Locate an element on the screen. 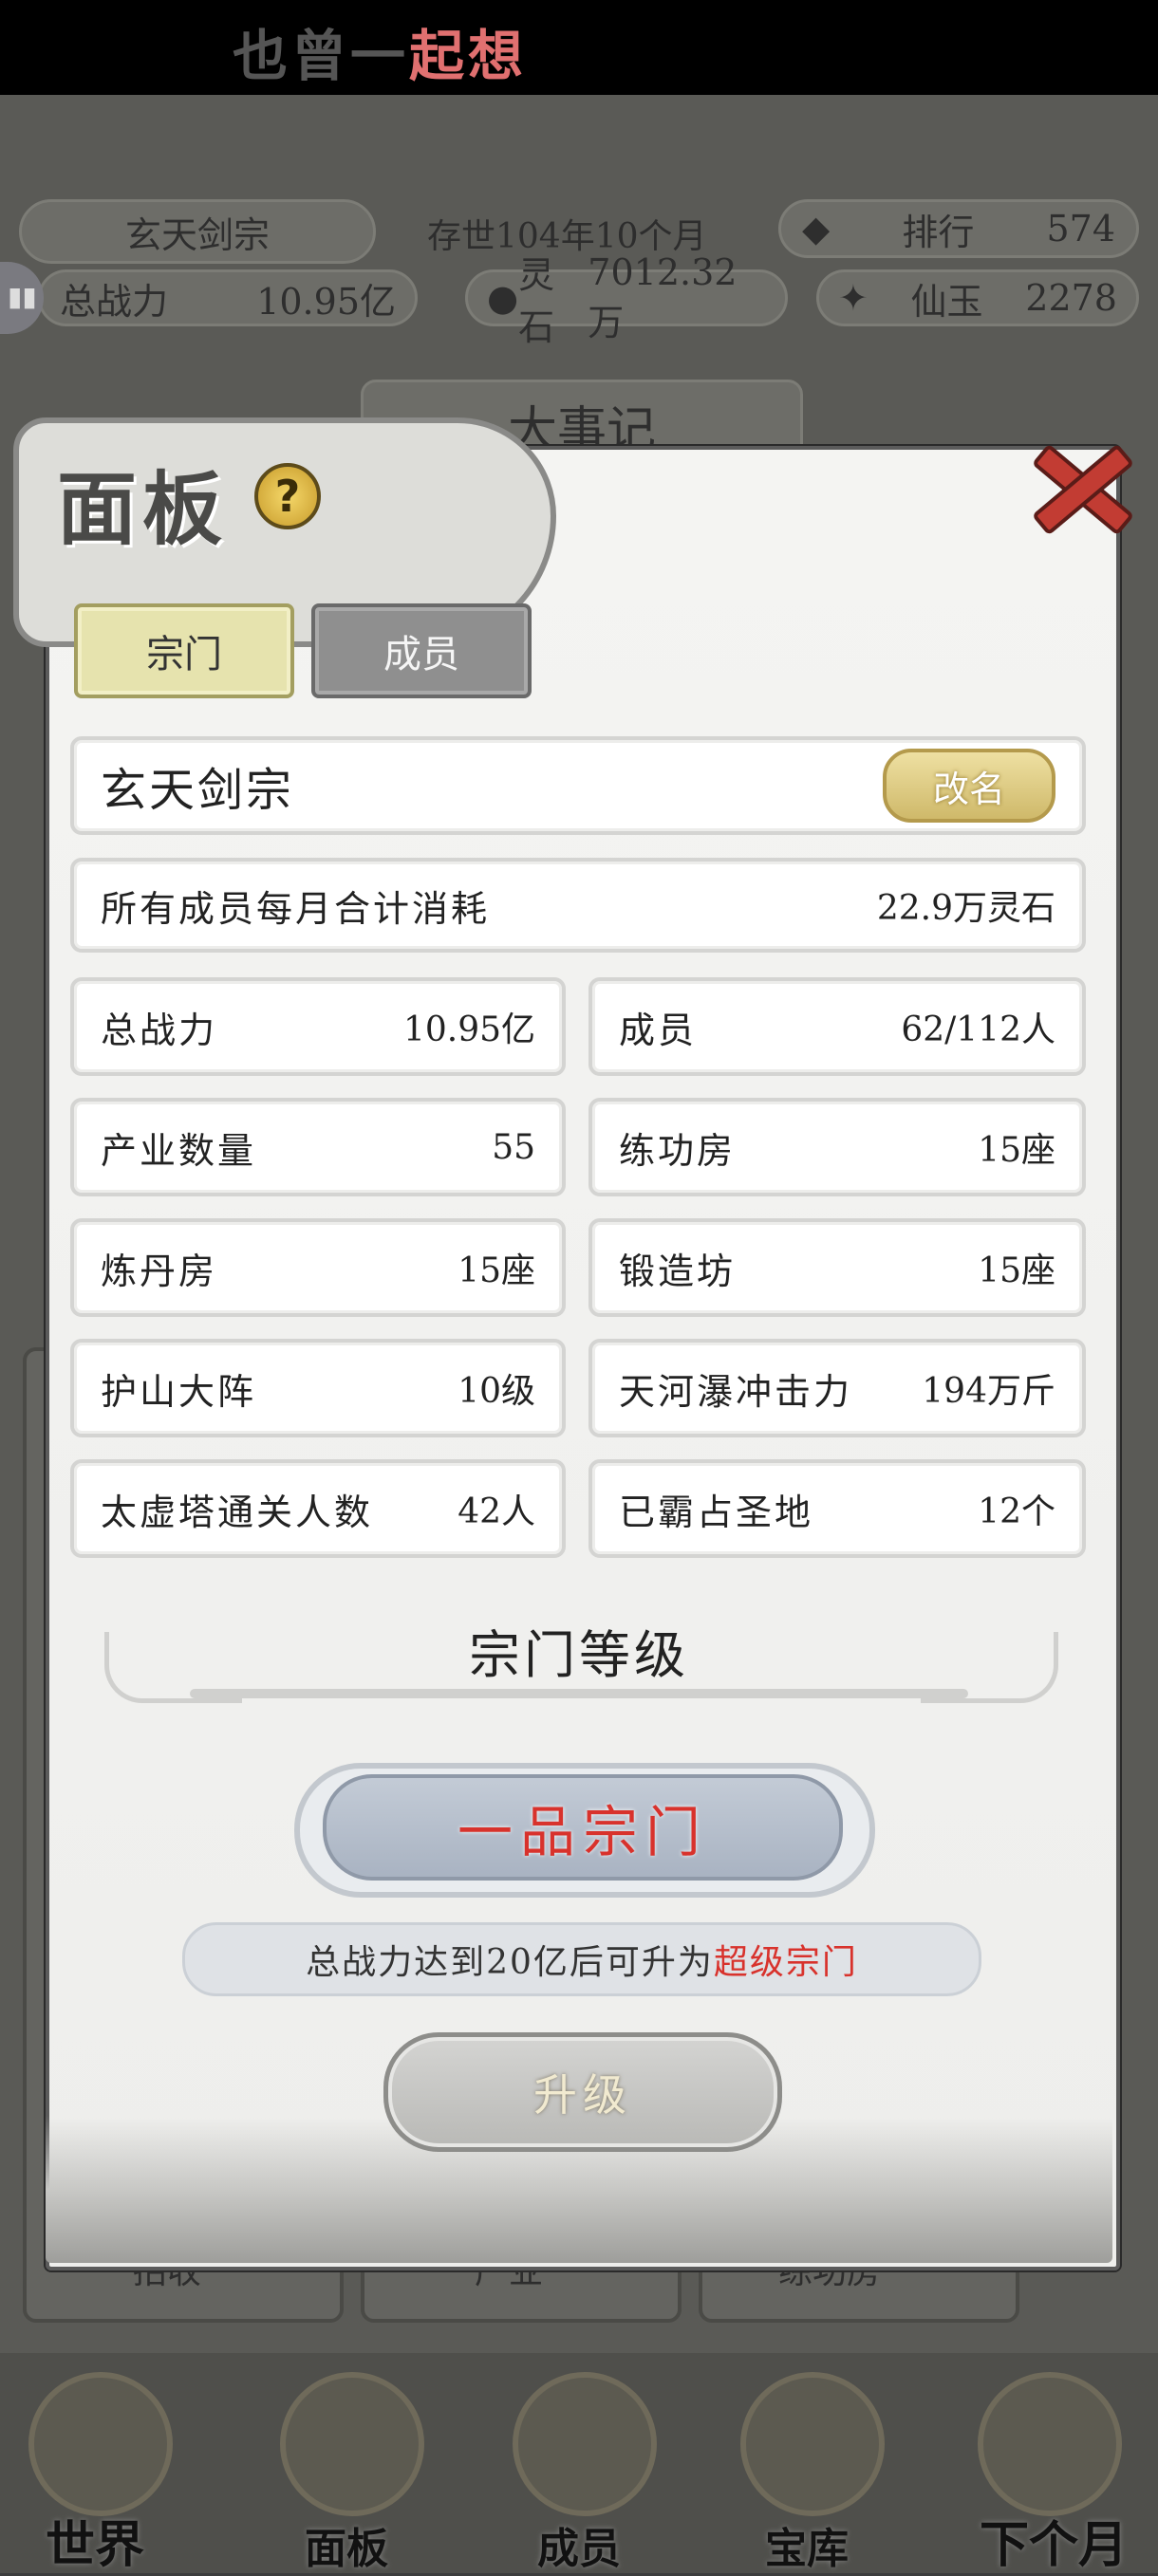 The width and height of the screenshot is (1158, 2576). world-icon is located at coordinates (100, 2444).